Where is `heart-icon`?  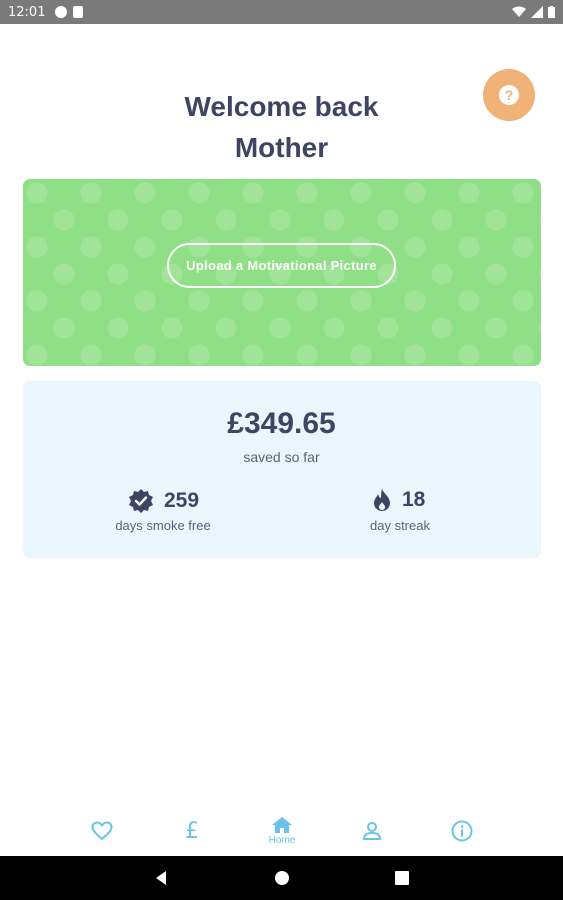
heart-icon is located at coordinates (102, 831).